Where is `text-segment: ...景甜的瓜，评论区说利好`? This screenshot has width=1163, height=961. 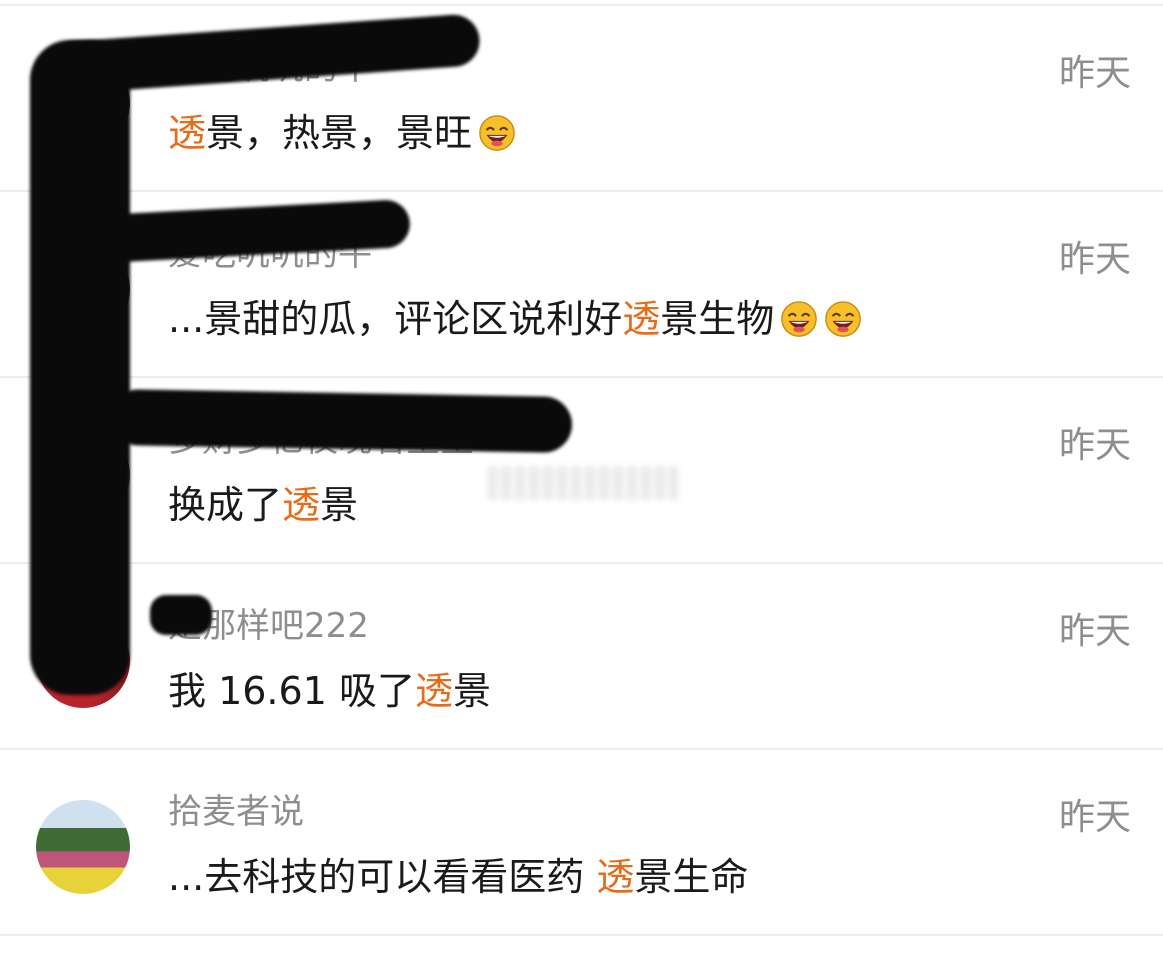 text-segment: ...景甜的瓜，评论区说利好 is located at coordinates (395, 319).